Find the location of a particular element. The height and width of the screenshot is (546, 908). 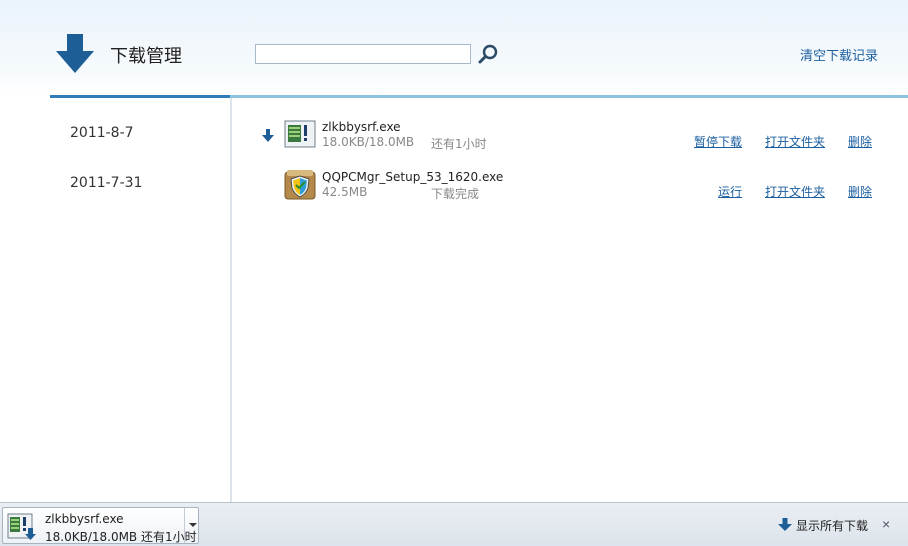

sidebar-item-date: 2011-7-31 is located at coordinates (106, 183).